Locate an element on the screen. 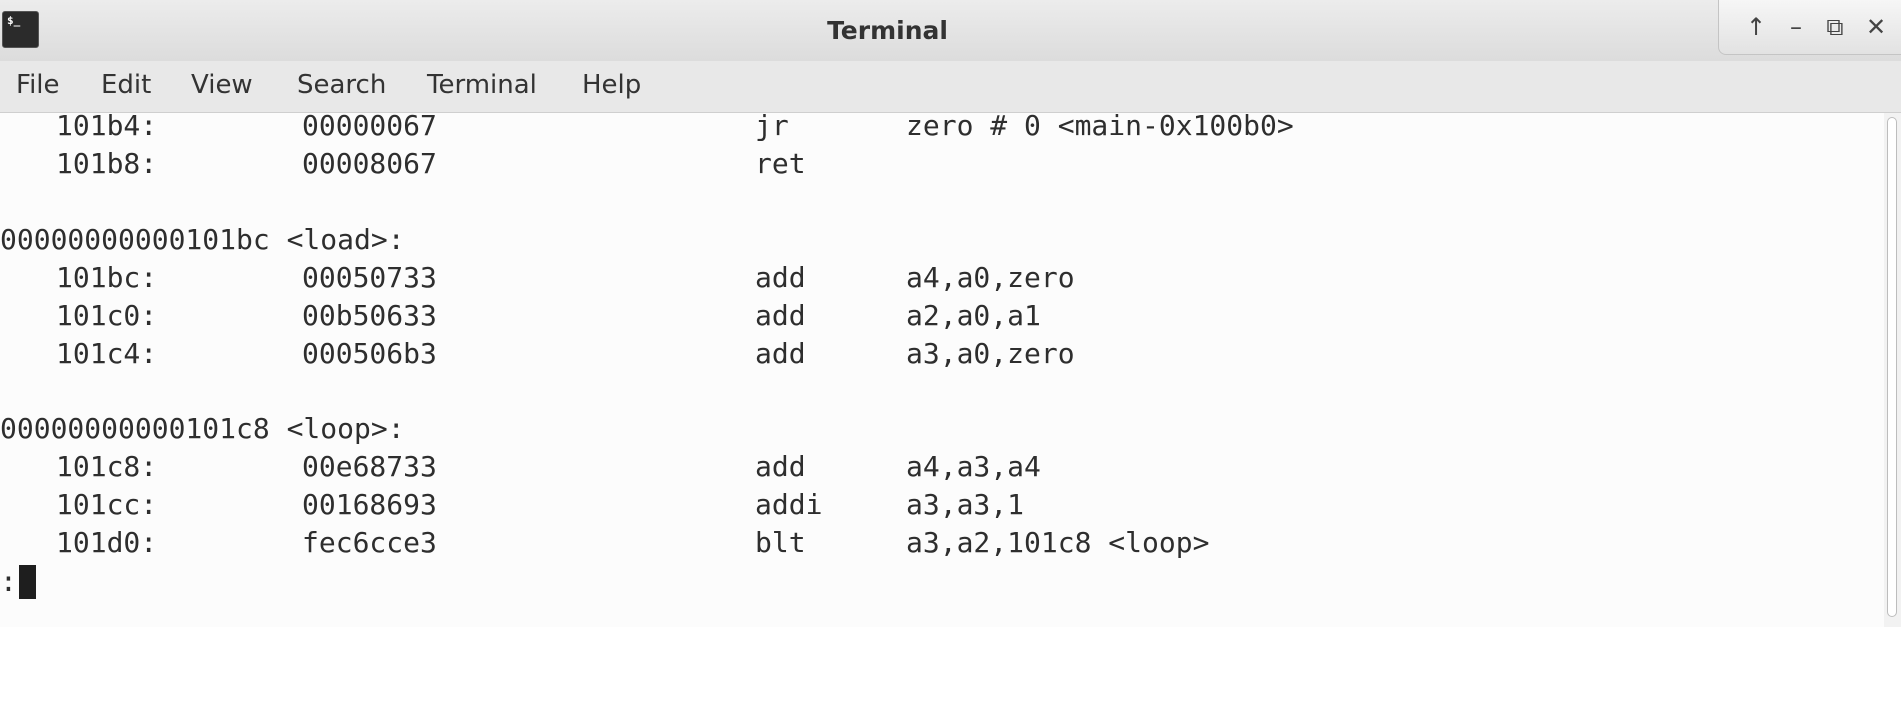  window-title: Terminal is located at coordinates (887, 30).